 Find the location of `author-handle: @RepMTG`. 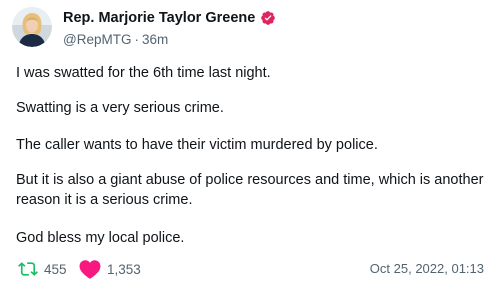

author-handle: @RepMTG is located at coordinates (97, 39).